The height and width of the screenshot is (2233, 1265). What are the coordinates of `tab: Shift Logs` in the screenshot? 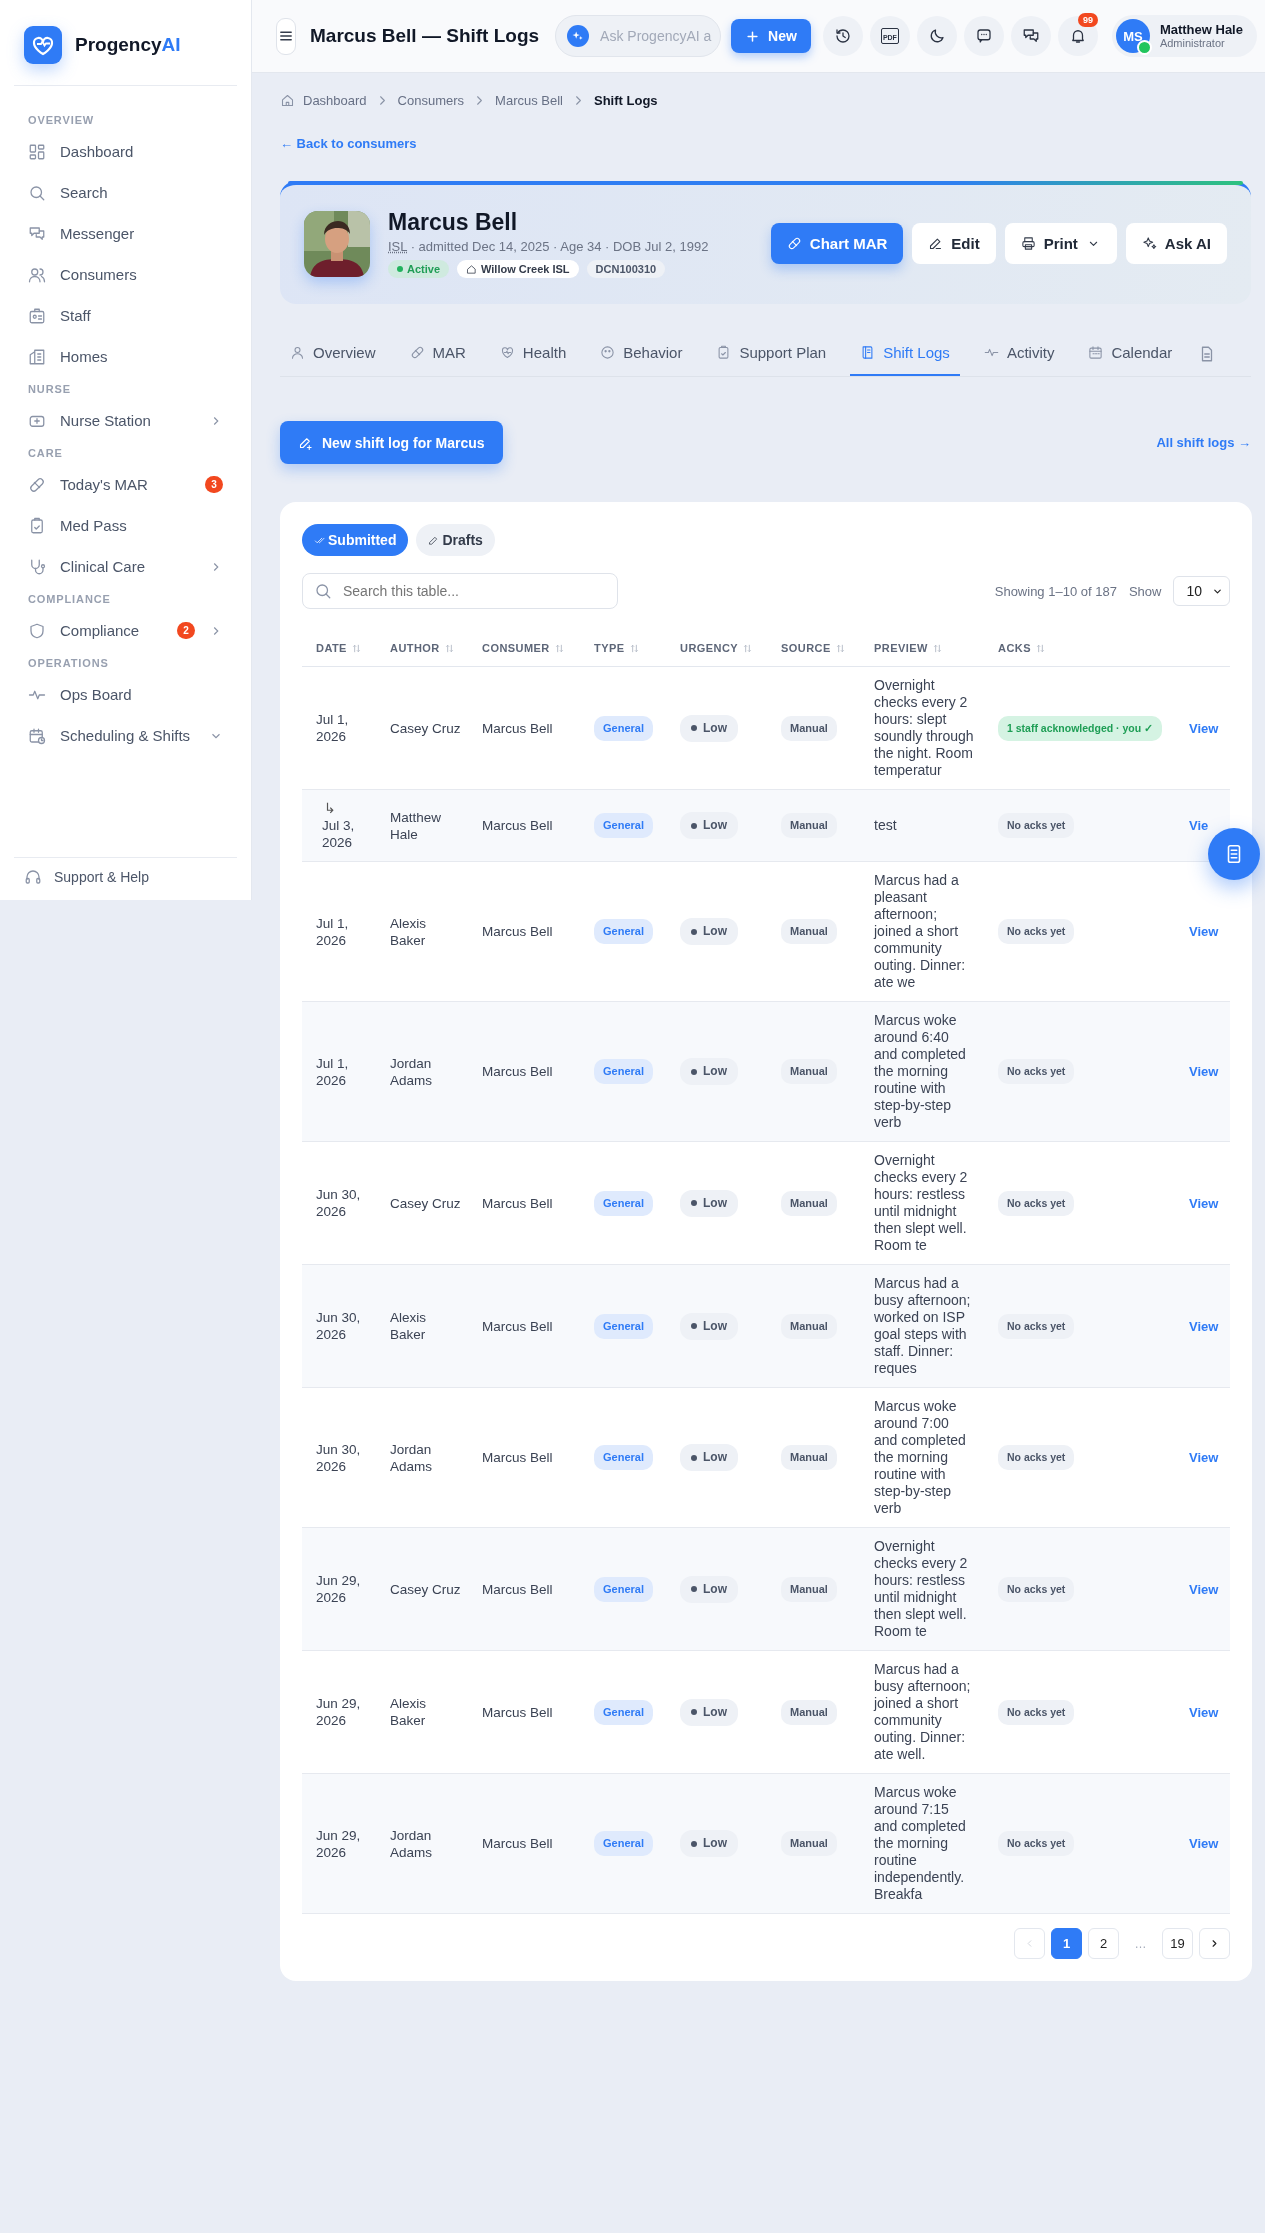 It's located at (905, 354).